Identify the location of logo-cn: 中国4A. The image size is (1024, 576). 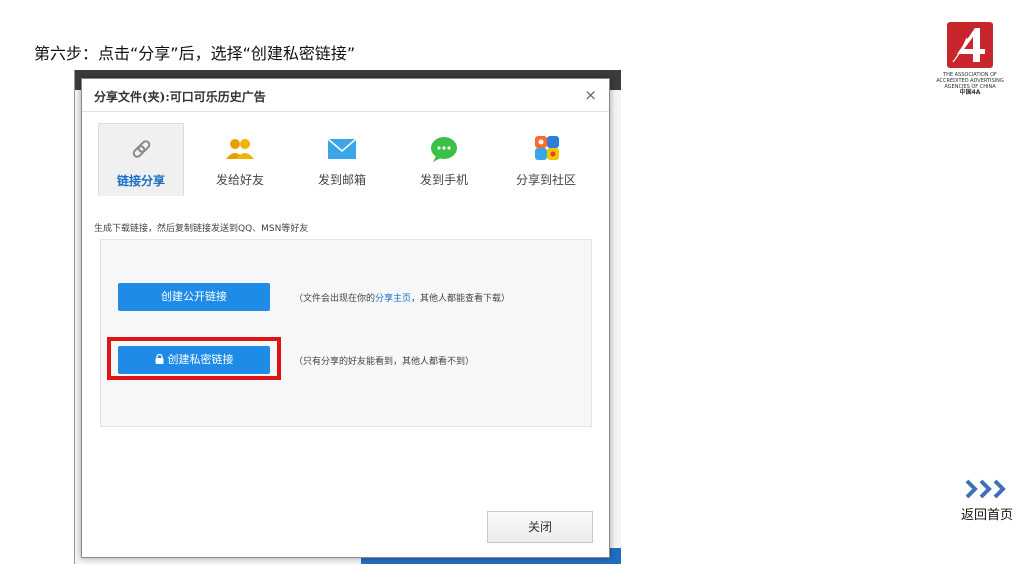
(970, 92).